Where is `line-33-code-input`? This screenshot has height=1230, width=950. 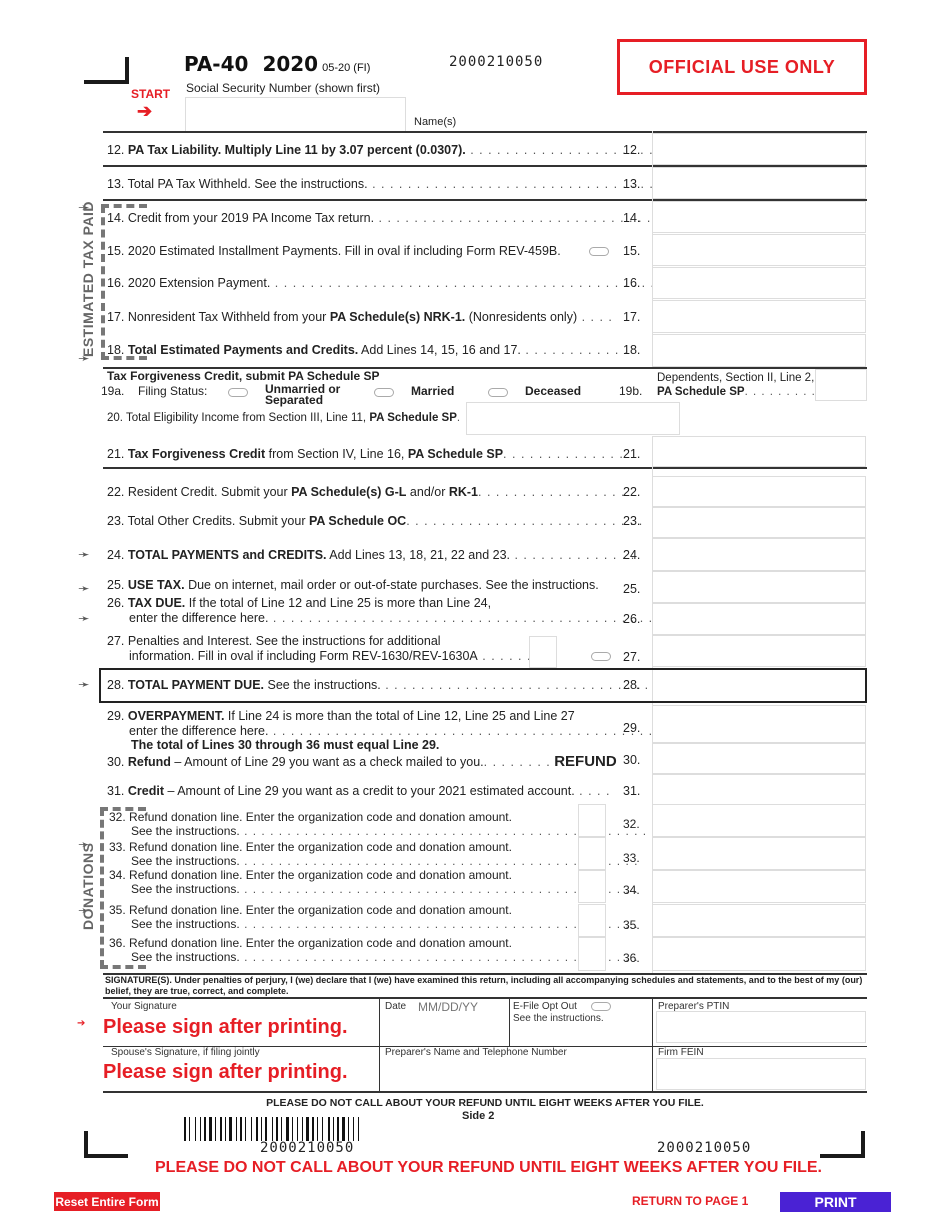
line-33-code-input is located at coordinates (592, 853).